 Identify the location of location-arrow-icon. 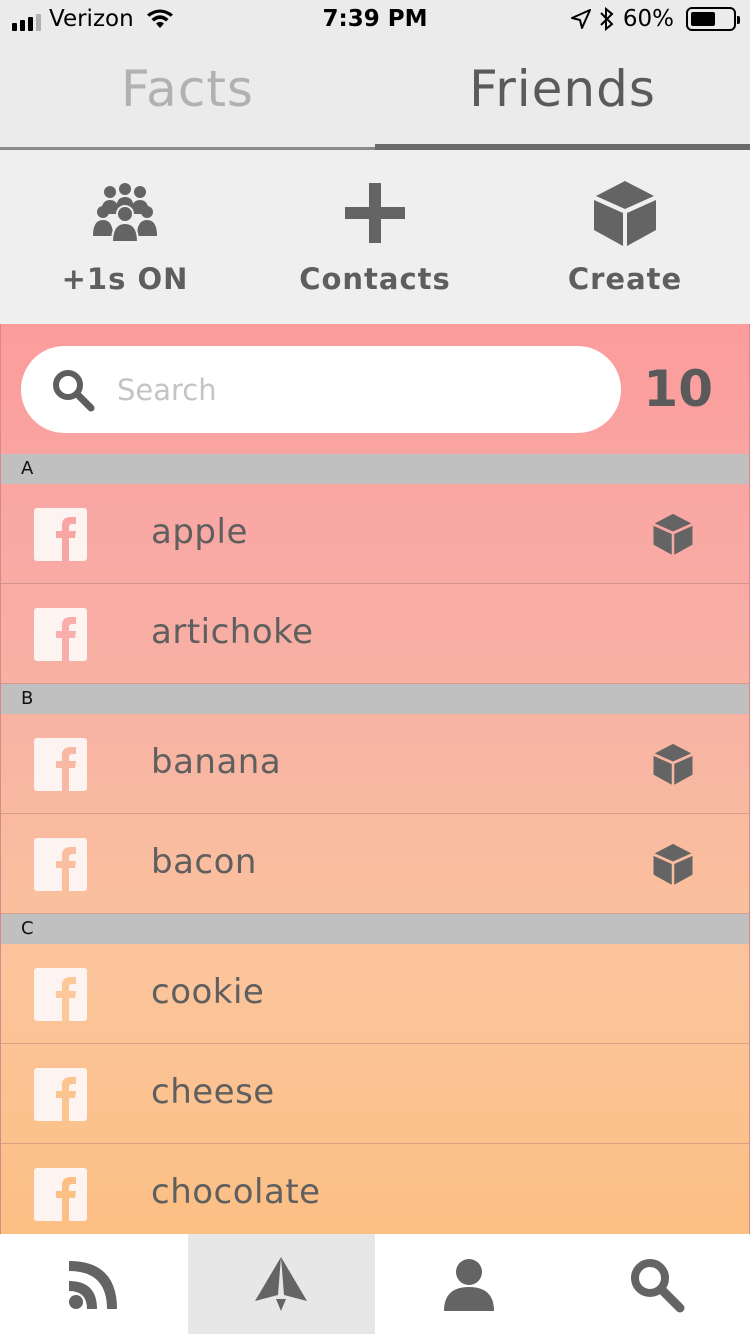
(580, 19).